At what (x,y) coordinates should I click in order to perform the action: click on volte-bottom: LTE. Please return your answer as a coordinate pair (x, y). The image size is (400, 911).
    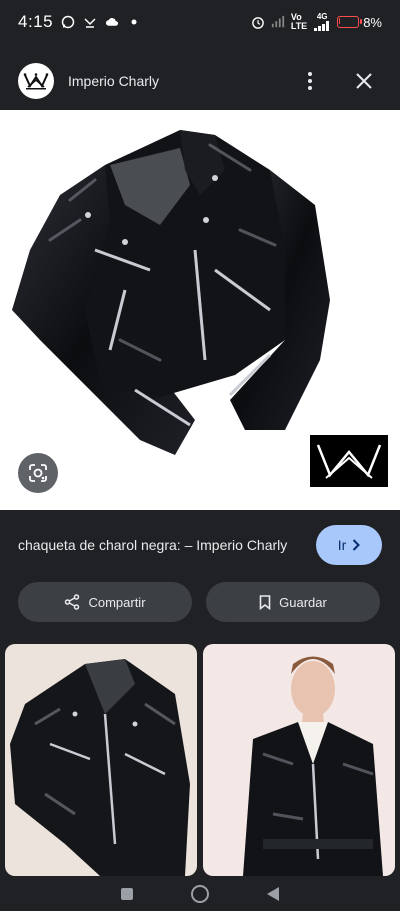
    Looking at the image, I should click on (299, 26).